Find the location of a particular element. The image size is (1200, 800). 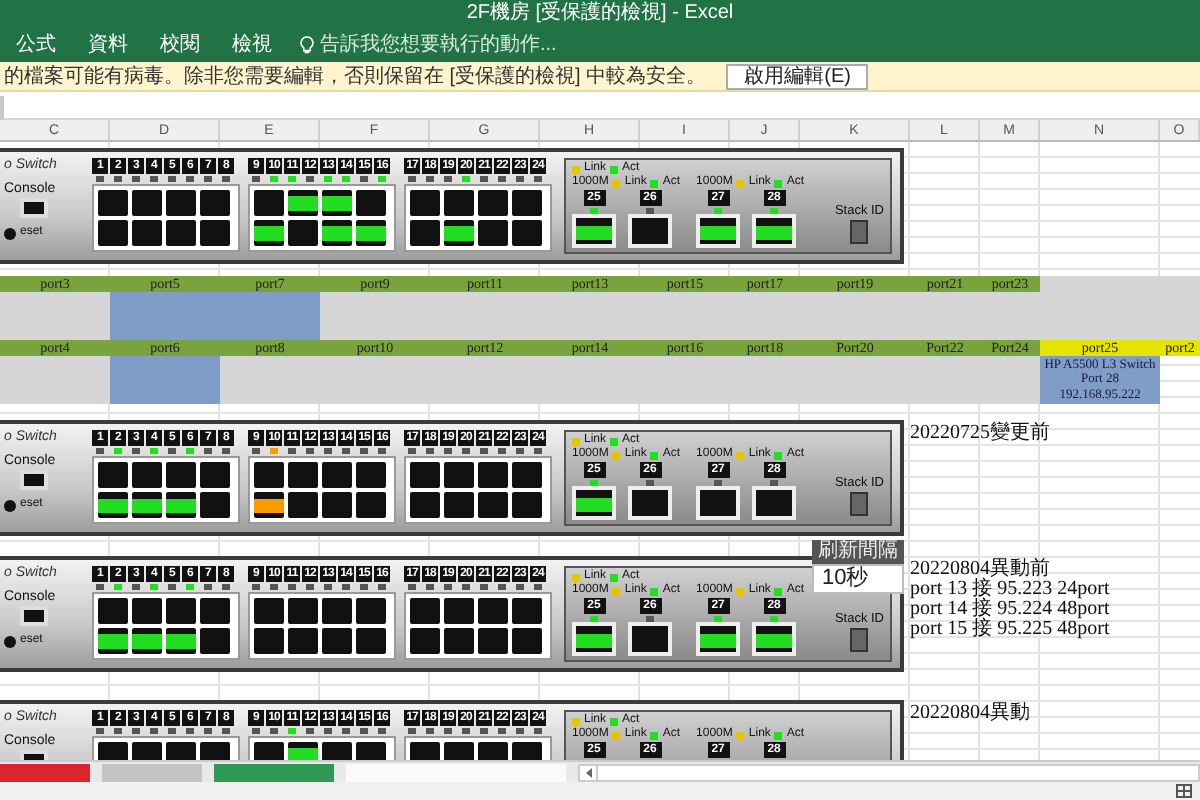

refresh-interval-field: 10秒 is located at coordinates (858, 579).